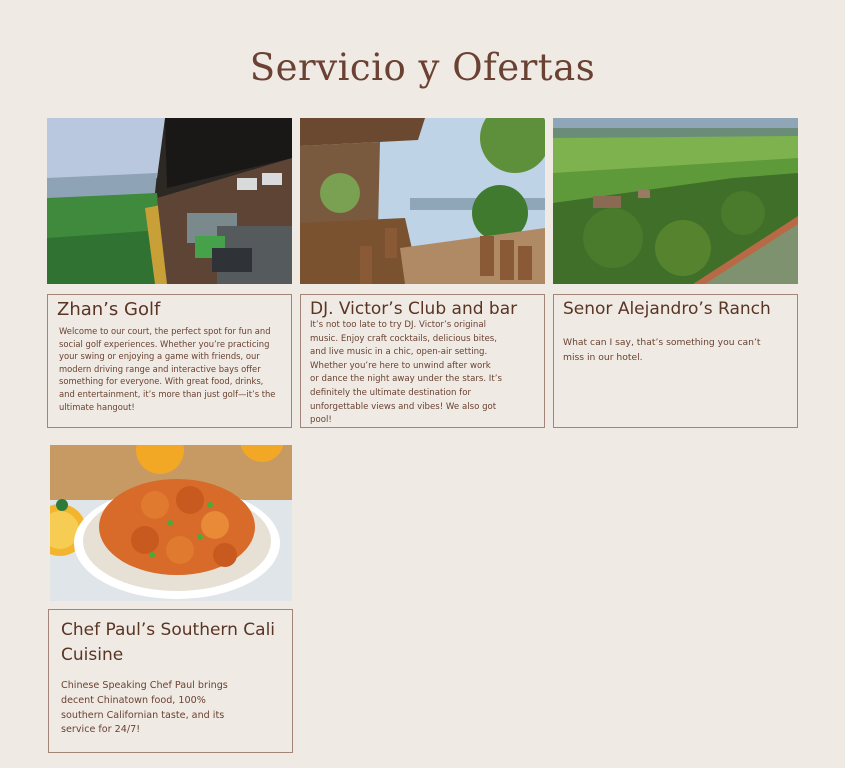  I want to click on ranch-card-title: Senor Alejandro’s Ranch, so click(667, 309).